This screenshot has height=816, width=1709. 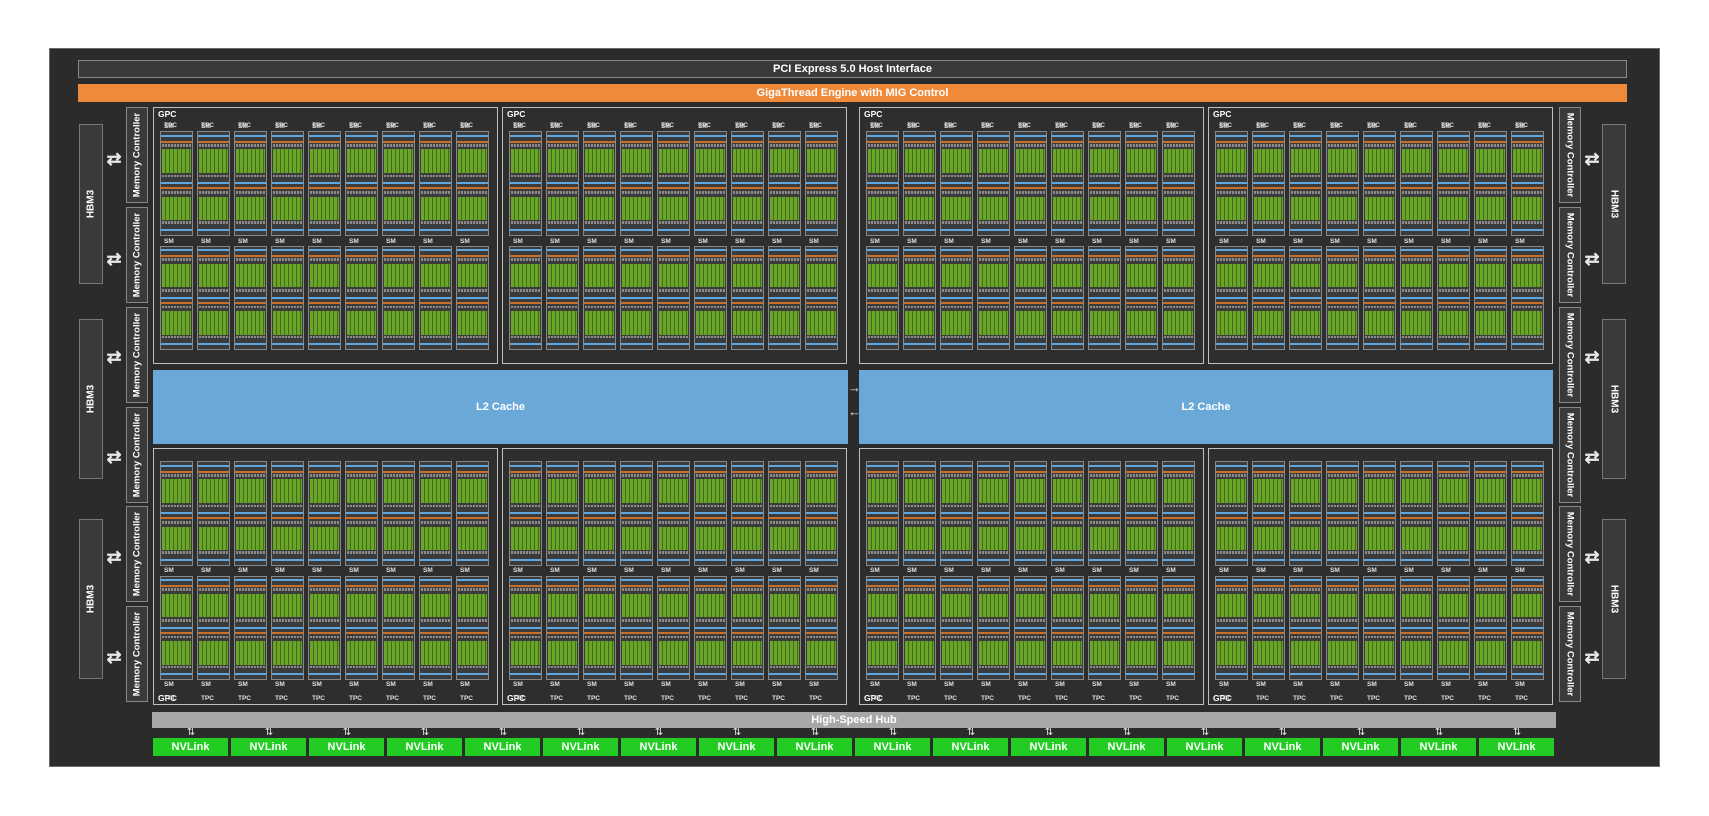 What do you see at coordinates (191, 732) in the screenshot?
I see `nvlink-arrow-icon: ⇅` at bounding box center [191, 732].